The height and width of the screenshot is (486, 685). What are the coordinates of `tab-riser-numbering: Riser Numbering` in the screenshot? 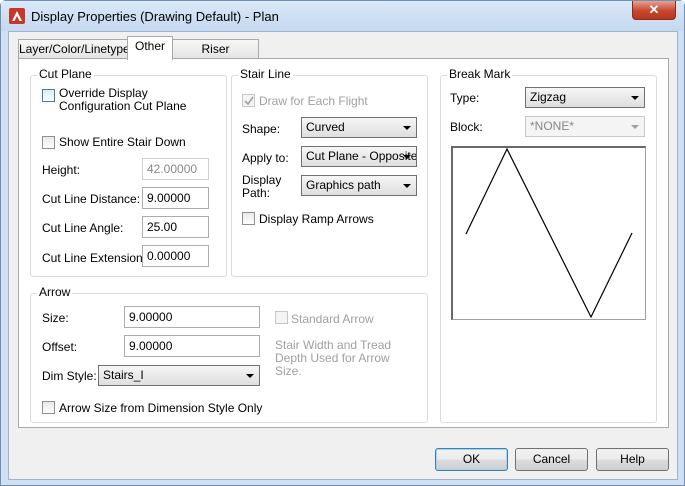 It's located at (215, 56).